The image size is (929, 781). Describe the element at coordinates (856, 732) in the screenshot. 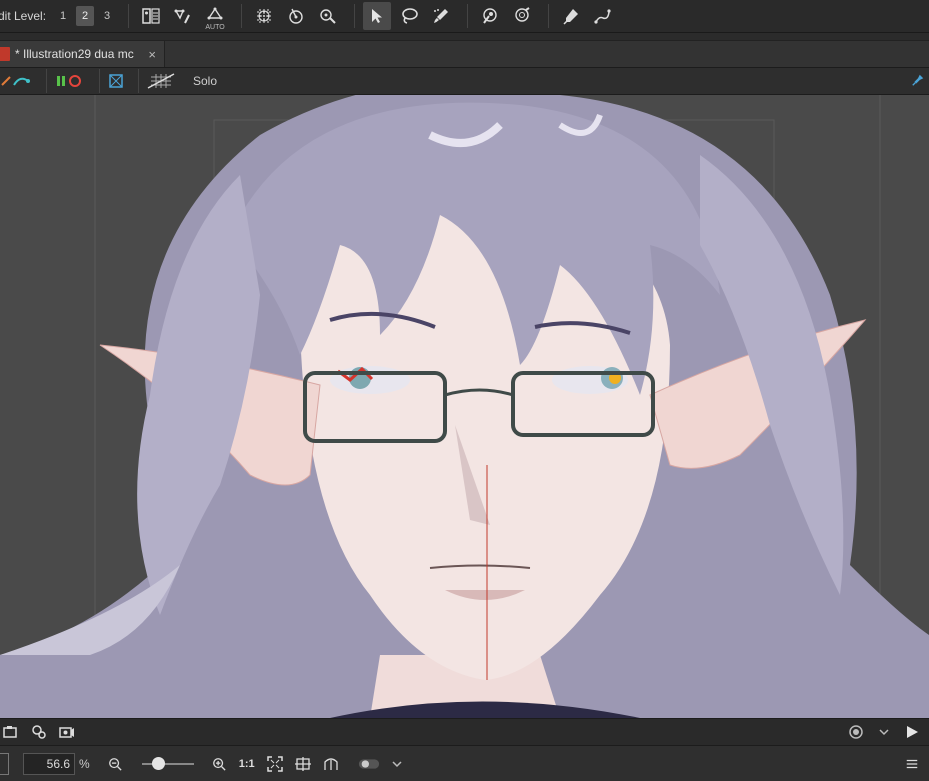

I see `playback-mode-icon` at that location.